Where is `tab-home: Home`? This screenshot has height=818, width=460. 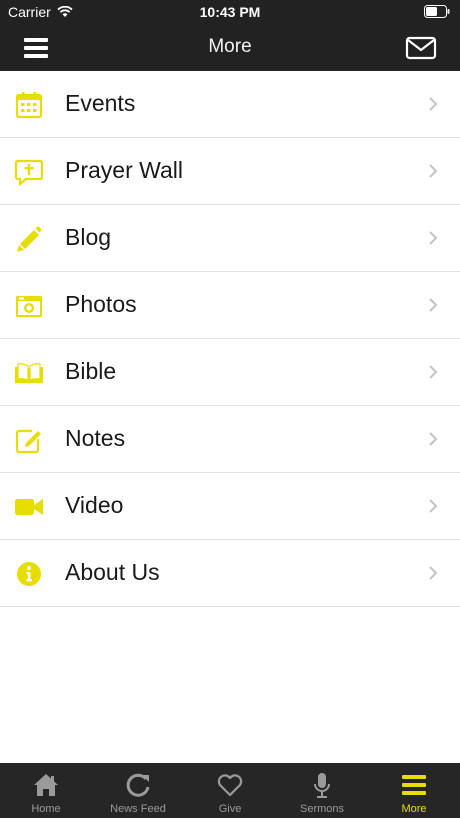 tab-home: Home is located at coordinates (46, 790).